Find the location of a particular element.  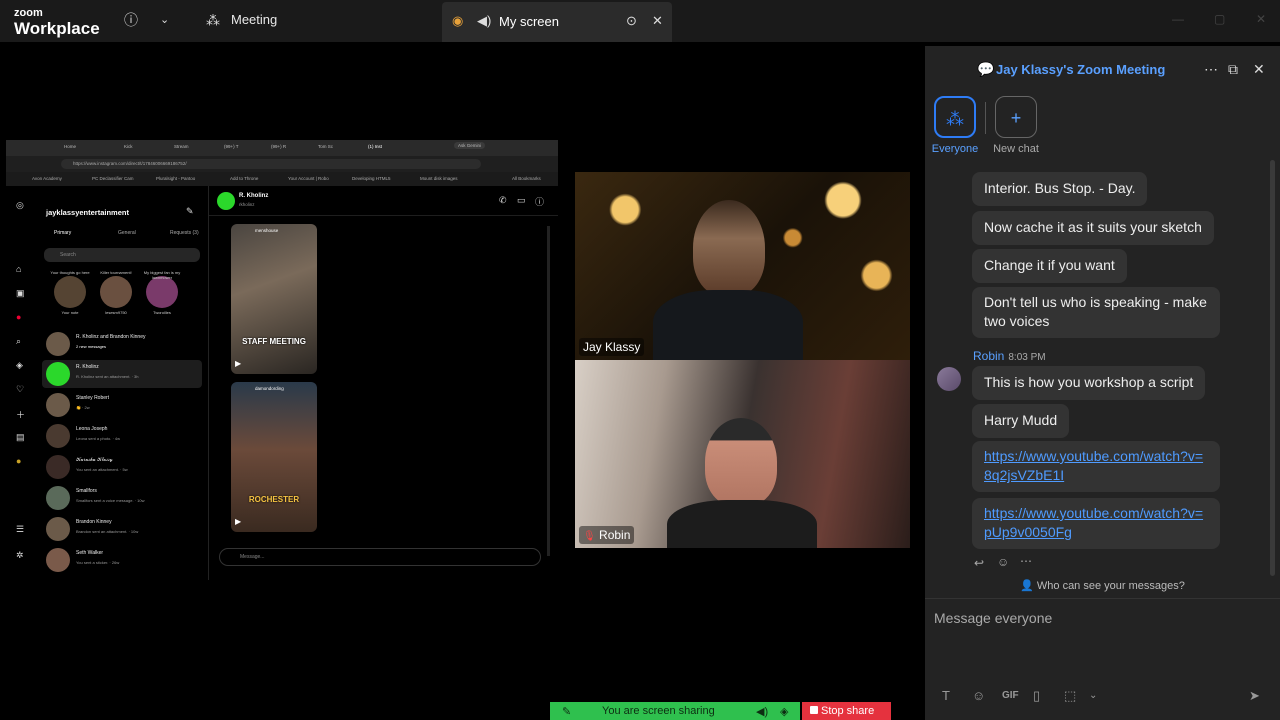

shield-icon: ◈ is located at coordinates (784, 711).